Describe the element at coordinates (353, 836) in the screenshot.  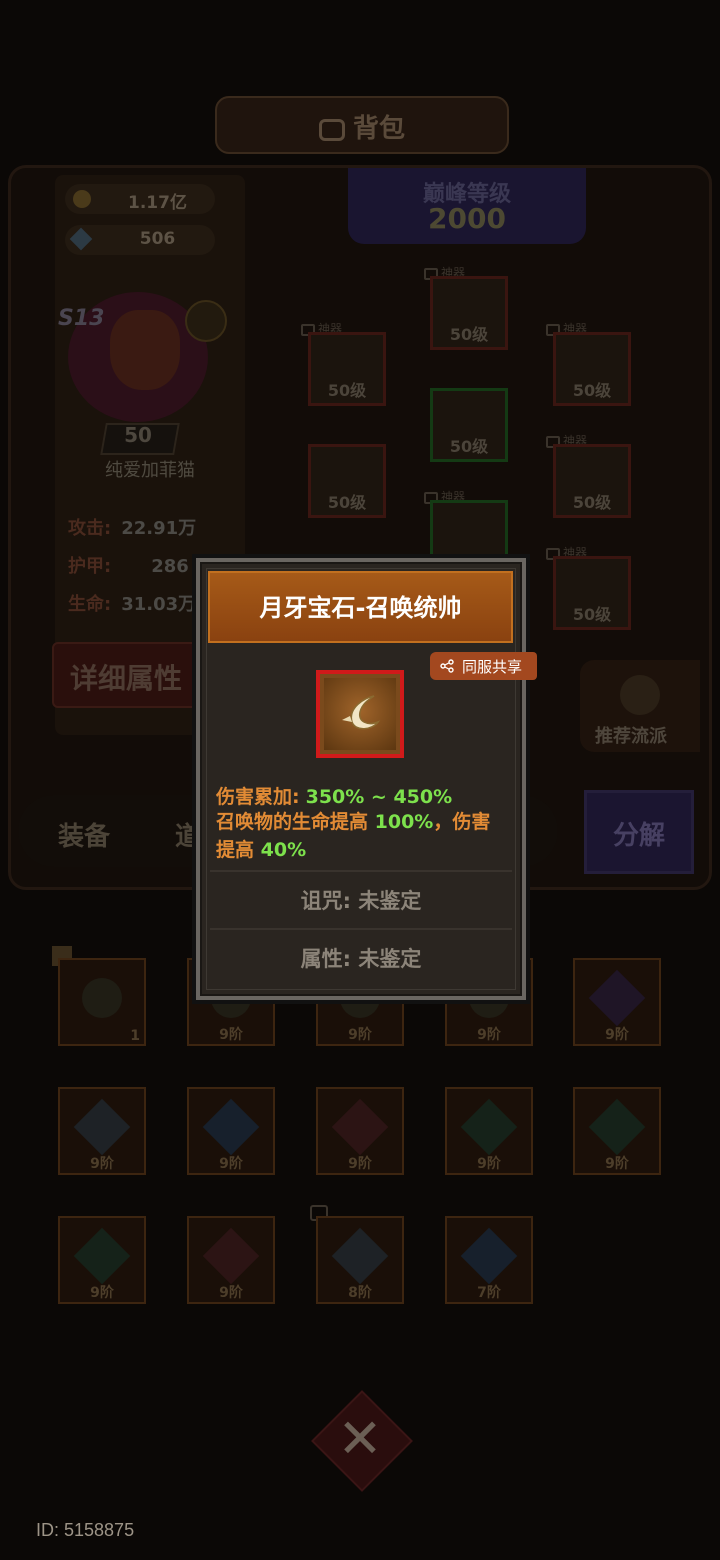
I see `summon-effect: 召唤物的生命提高 100%，伤害提高 40%` at that location.